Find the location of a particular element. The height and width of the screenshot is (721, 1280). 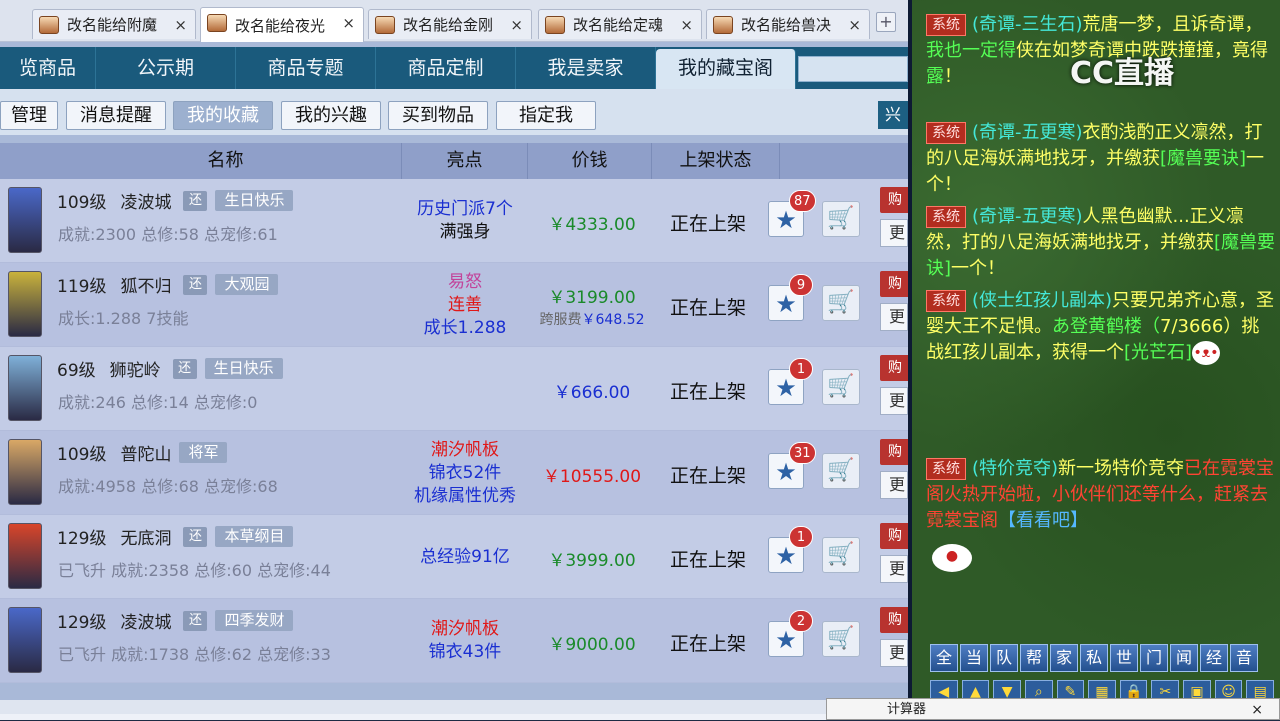

sub-nav-button: 我的收藏 is located at coordinates (223, 115).